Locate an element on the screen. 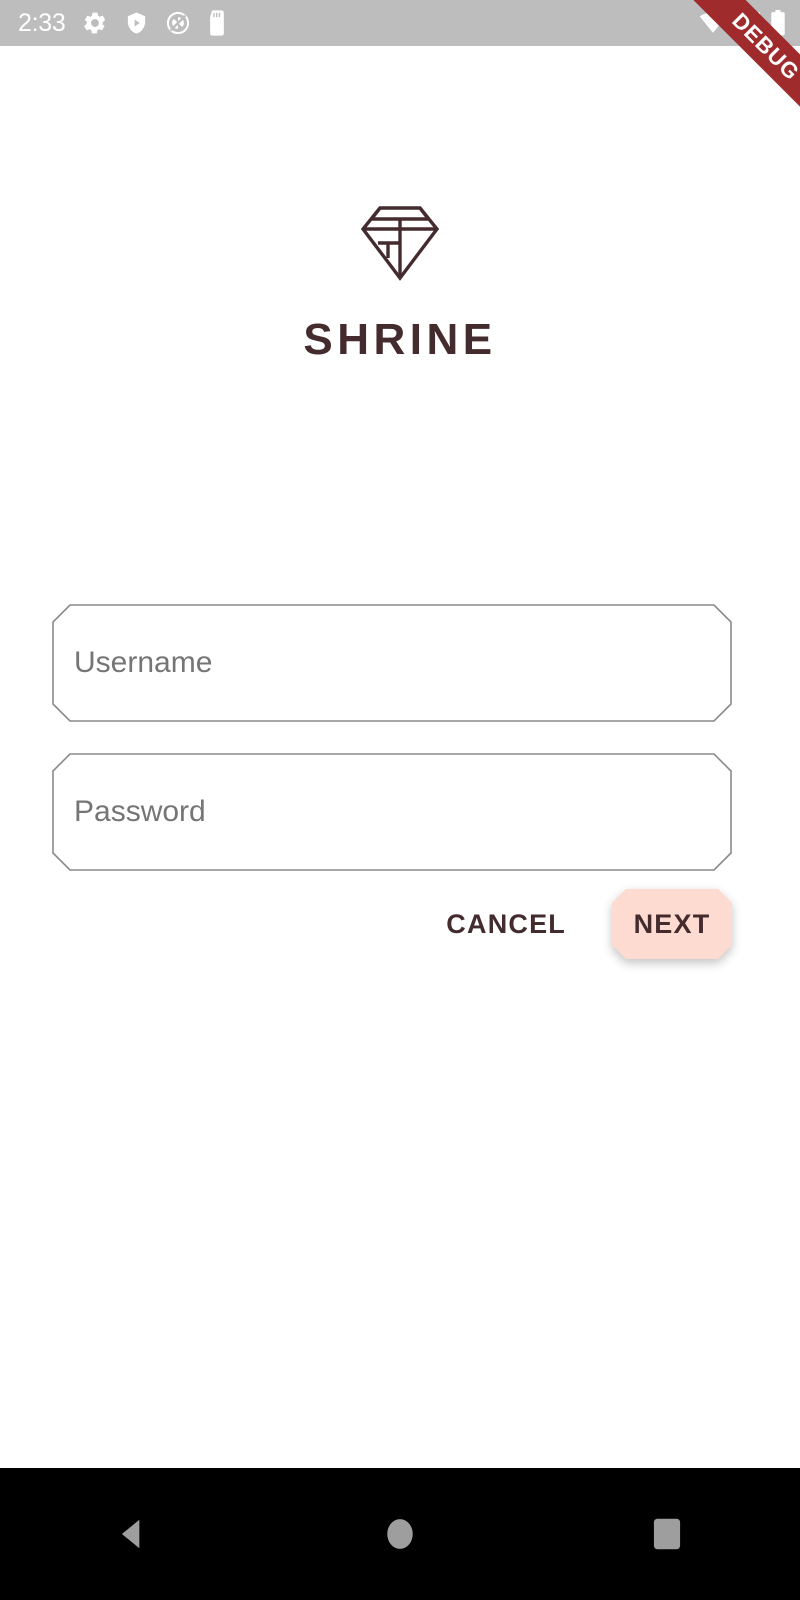 Image resolution: width=800 pixels, height=1600 pixels. next-button-label: NEXT is located at coordinates (672, 924).